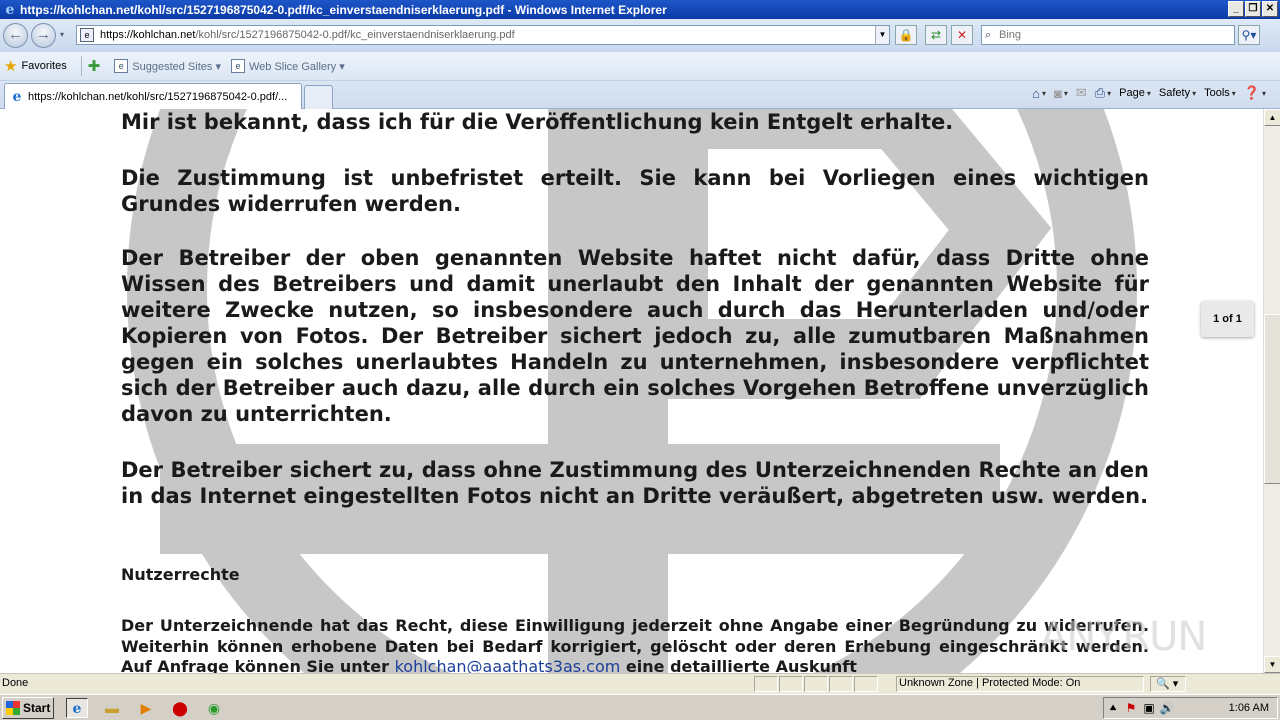  I want to click on taskbar-opera-icon: ⬤, so click(180, 708).